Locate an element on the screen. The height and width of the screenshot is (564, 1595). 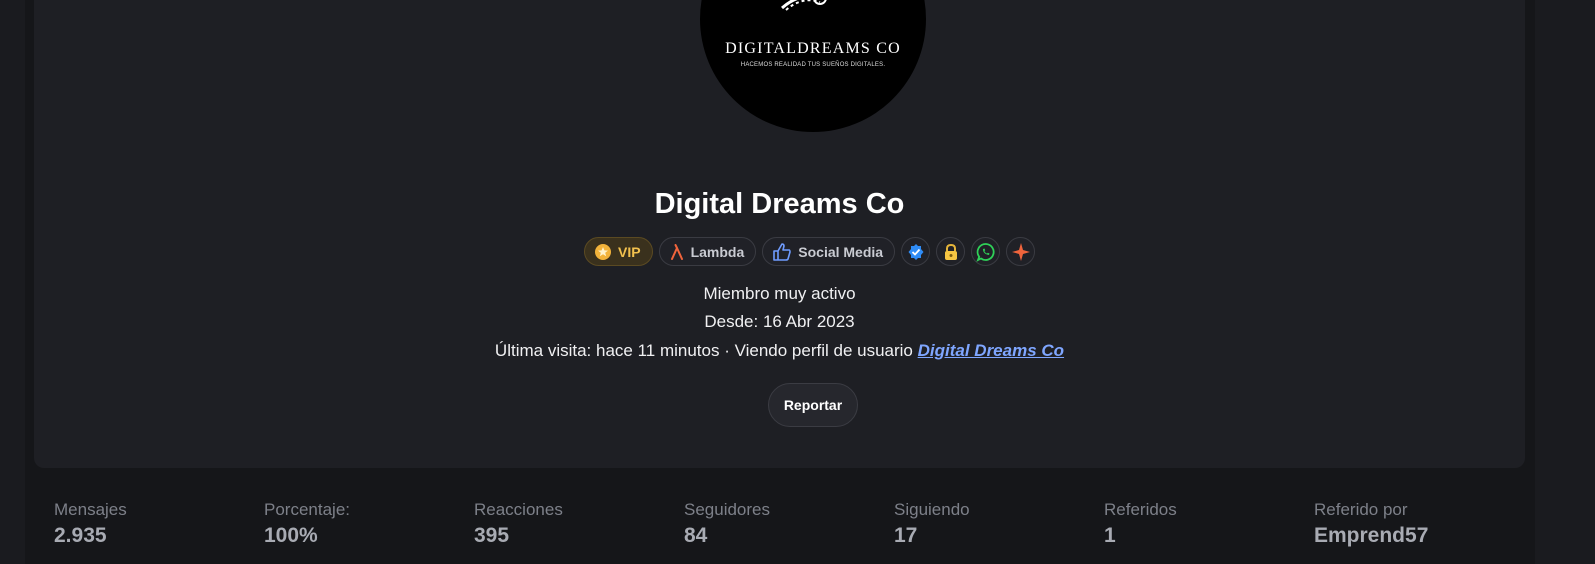
badge-sparkle is located at coordinates (1021, 251).